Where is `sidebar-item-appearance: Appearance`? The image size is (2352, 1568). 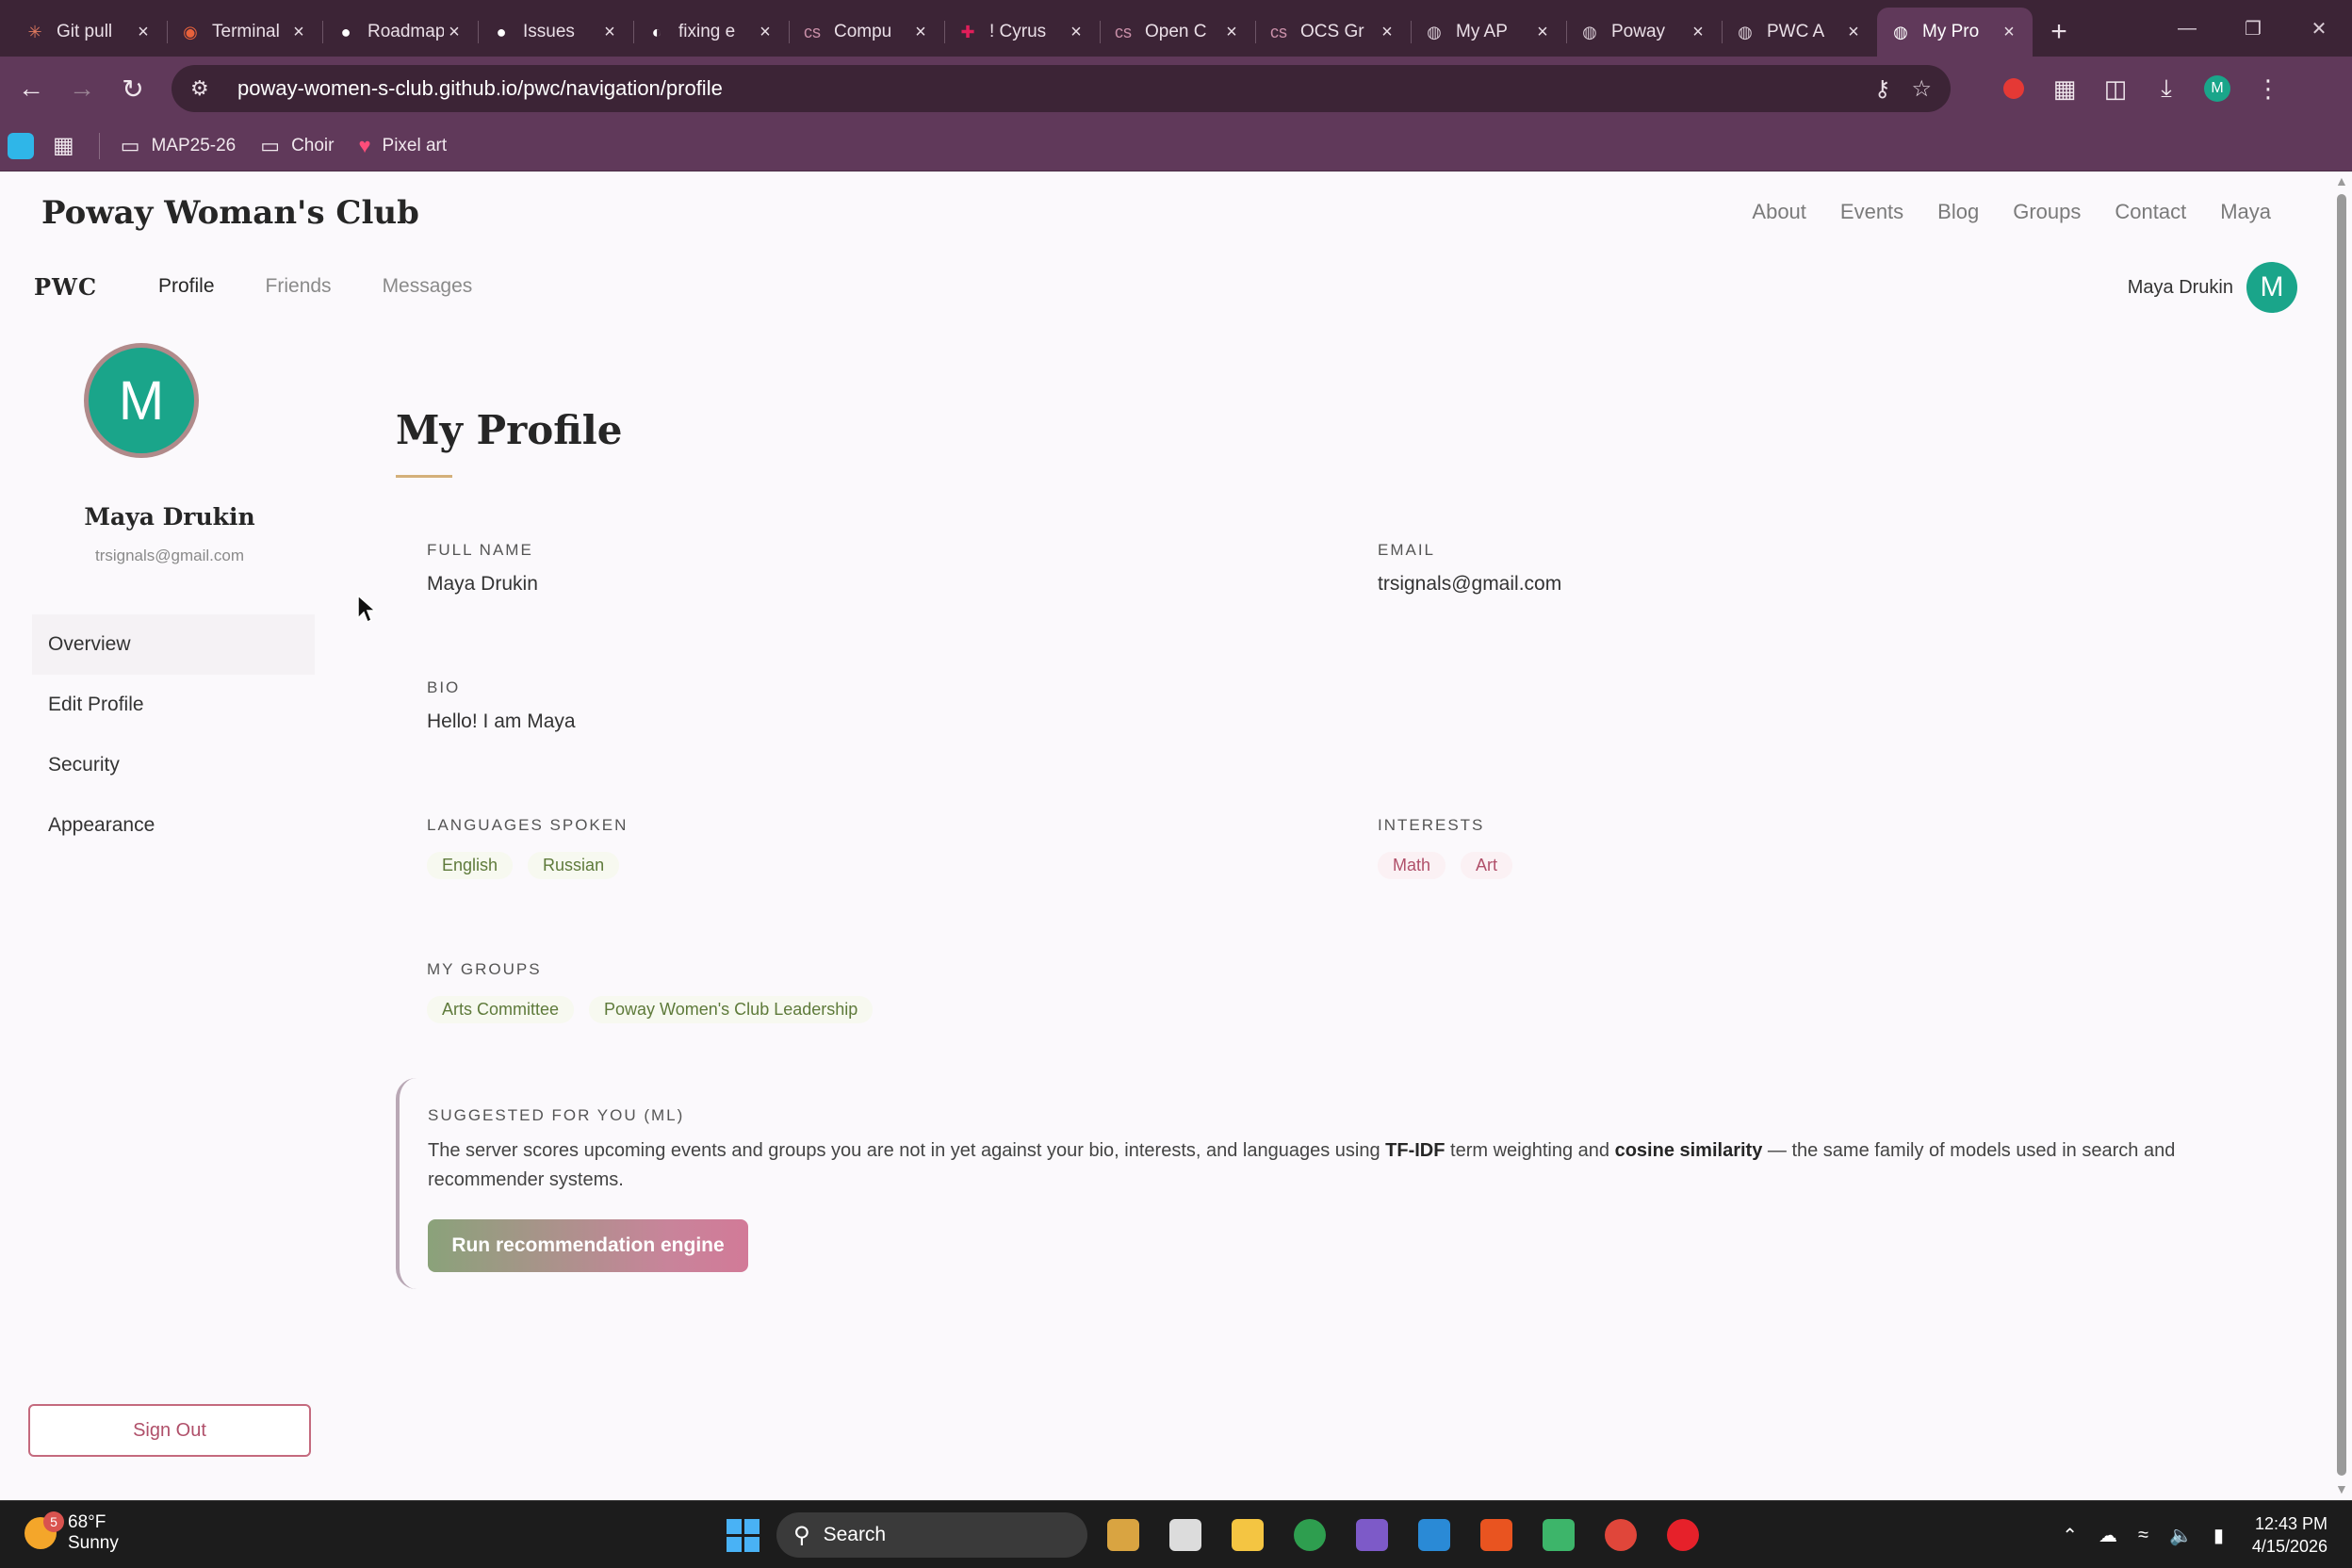
sidebar-item-appearance: Appearance is located at coordinates (173, 826).